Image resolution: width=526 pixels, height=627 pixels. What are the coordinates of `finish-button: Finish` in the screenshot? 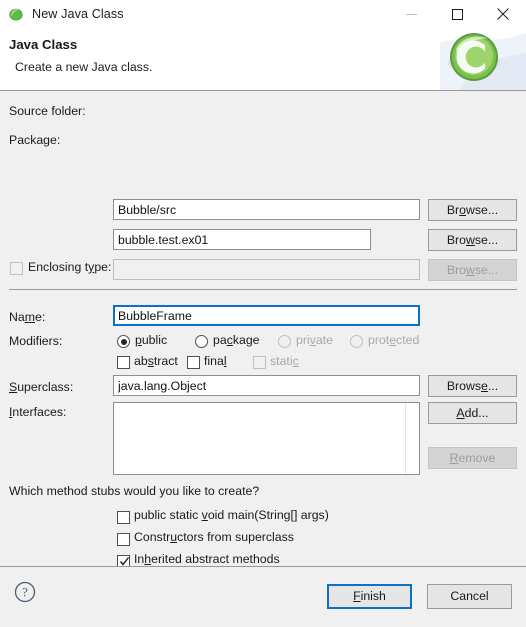 It's located at (369, 596).